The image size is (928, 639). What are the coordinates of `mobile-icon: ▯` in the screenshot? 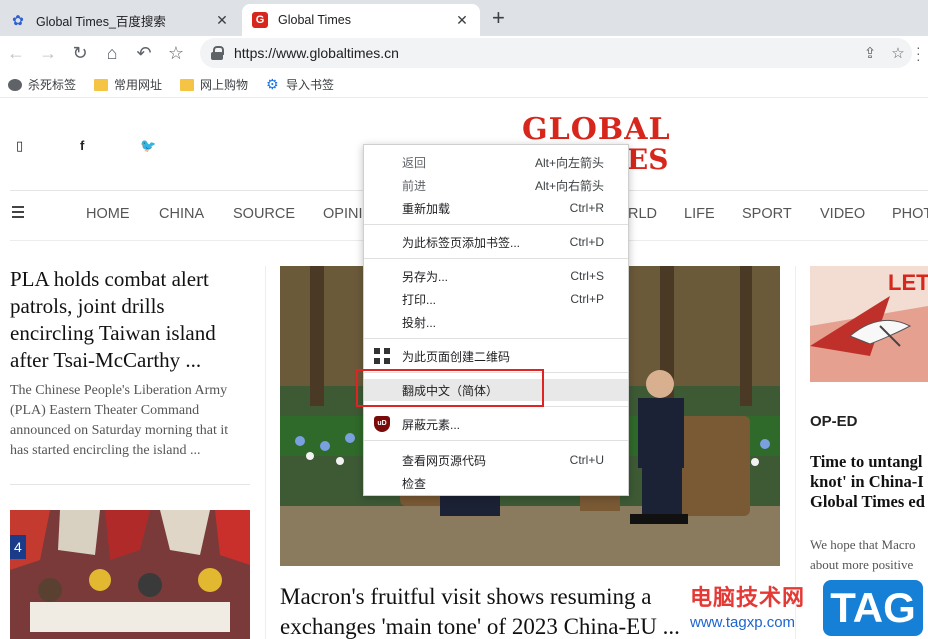 It's located at (19, 146).